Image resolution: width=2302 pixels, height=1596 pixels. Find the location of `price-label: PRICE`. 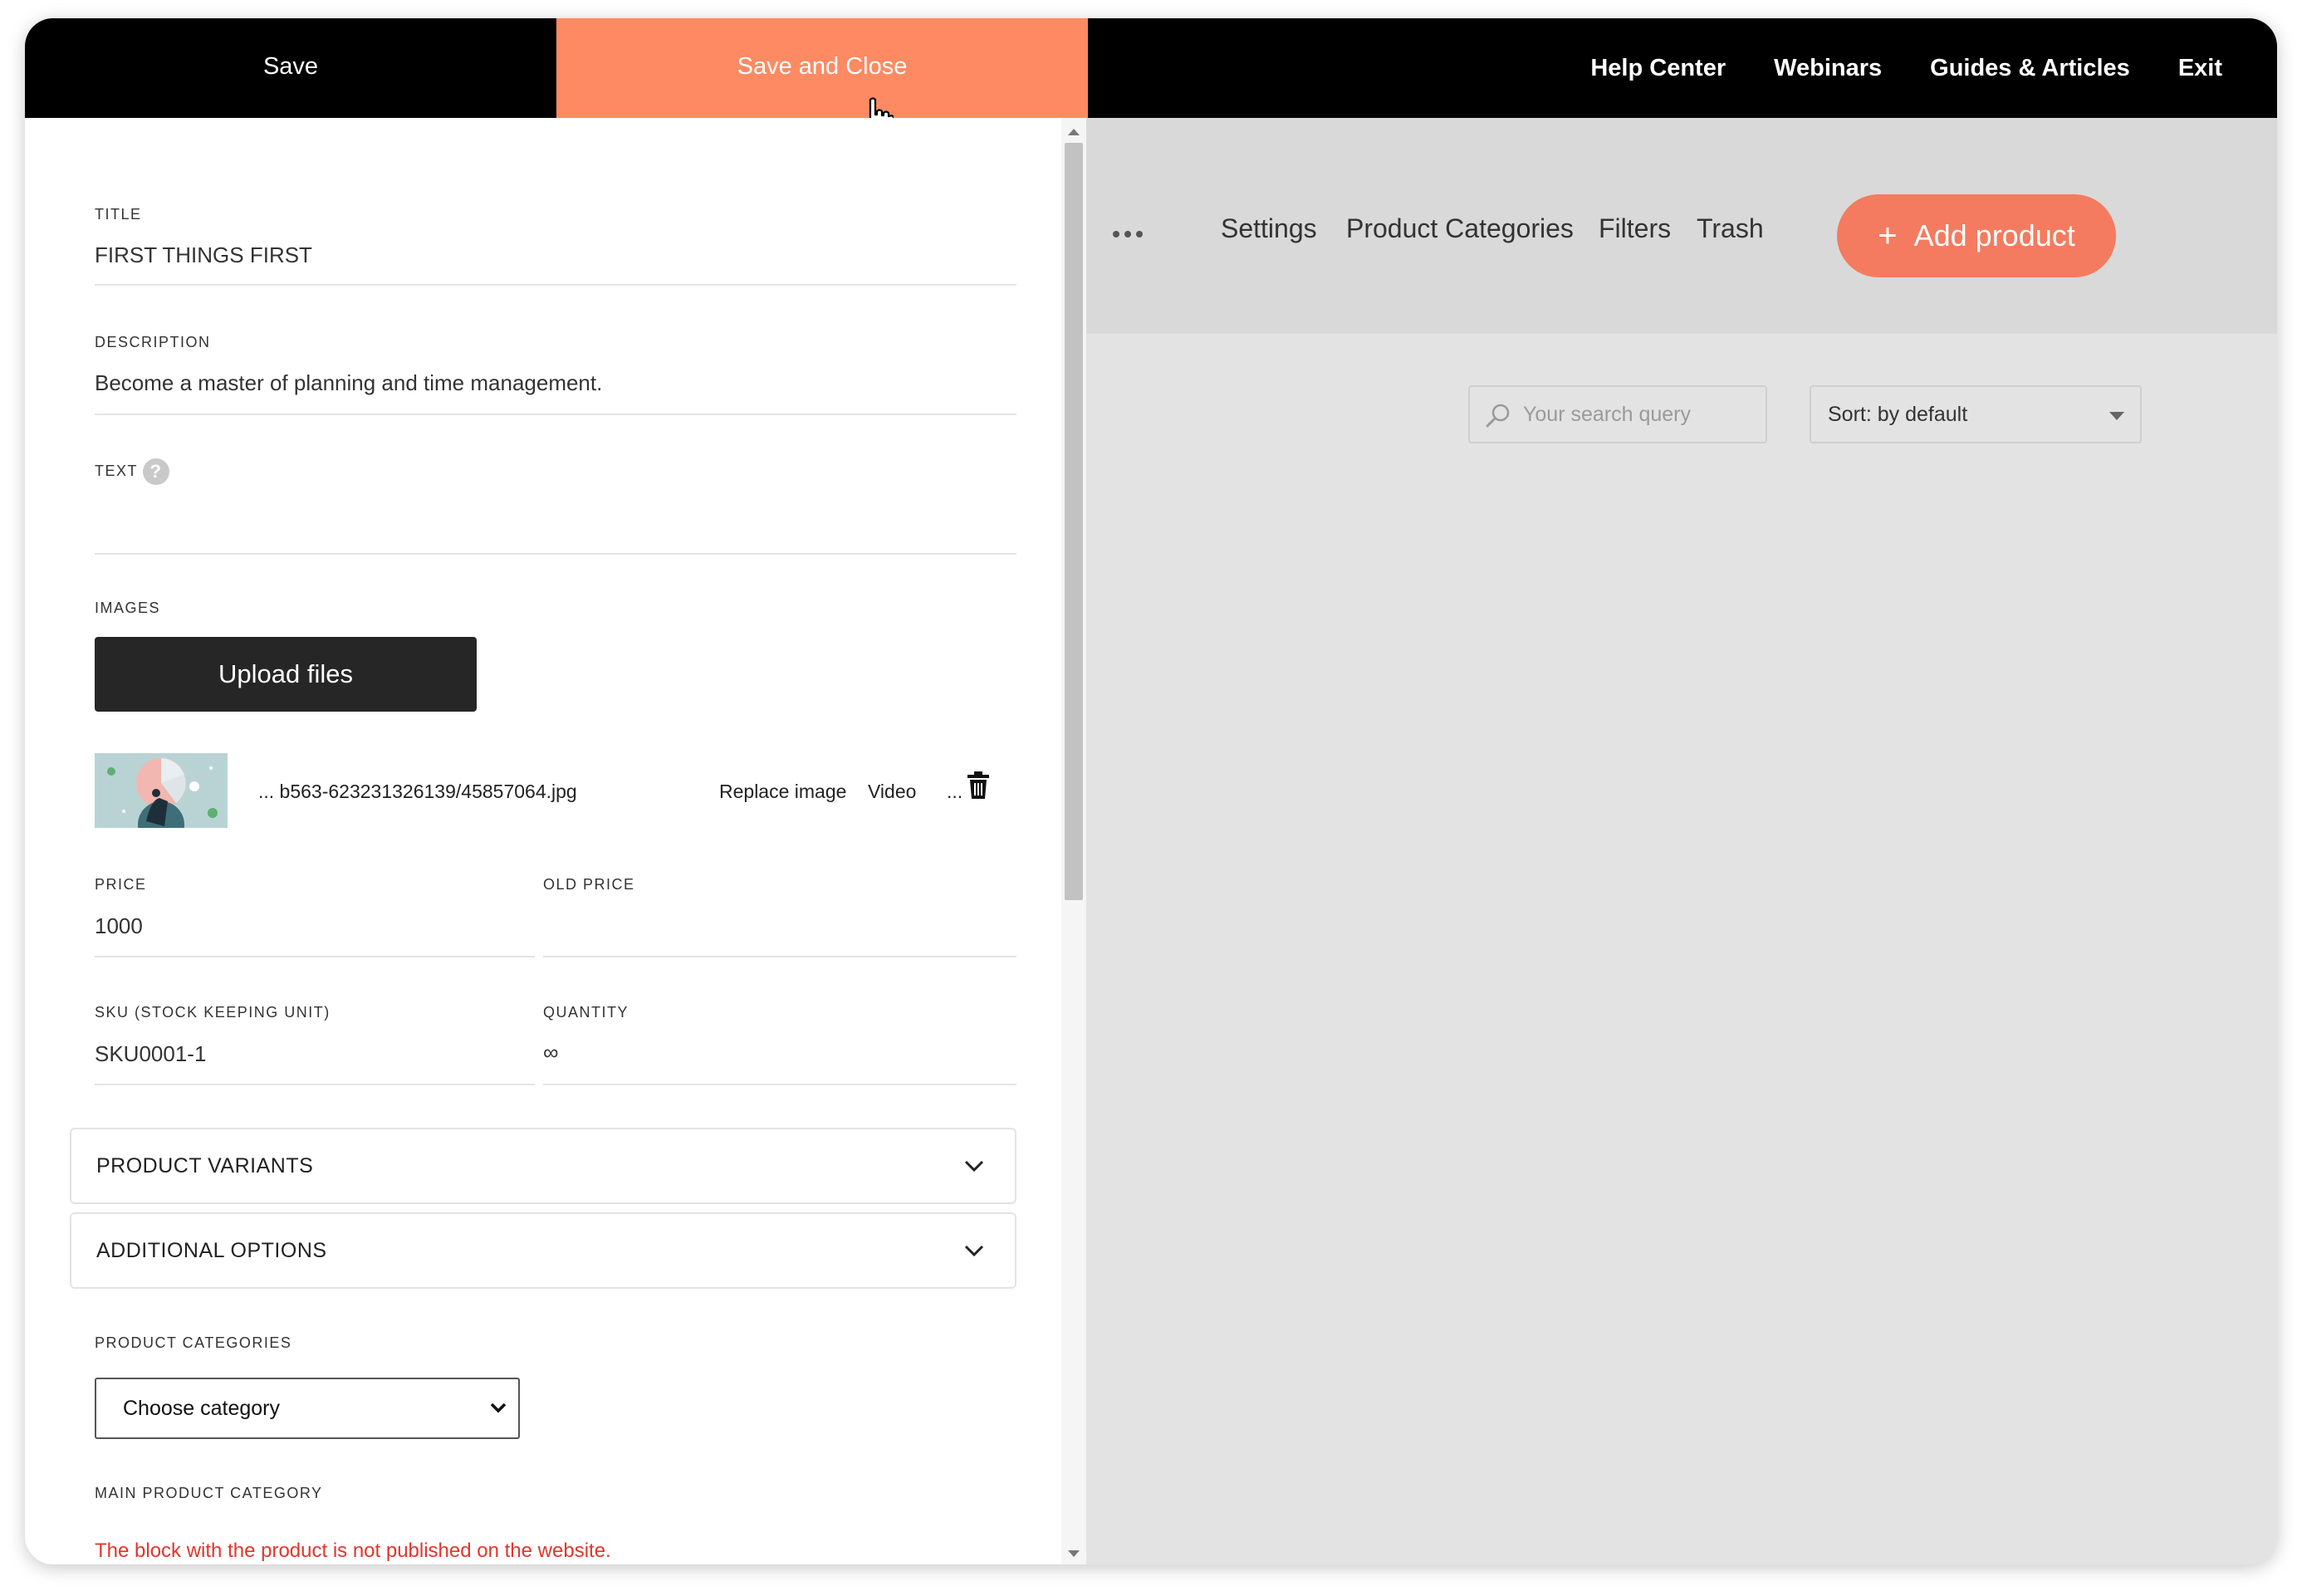

price-label: PRICE is located at coordinates (121, 884).